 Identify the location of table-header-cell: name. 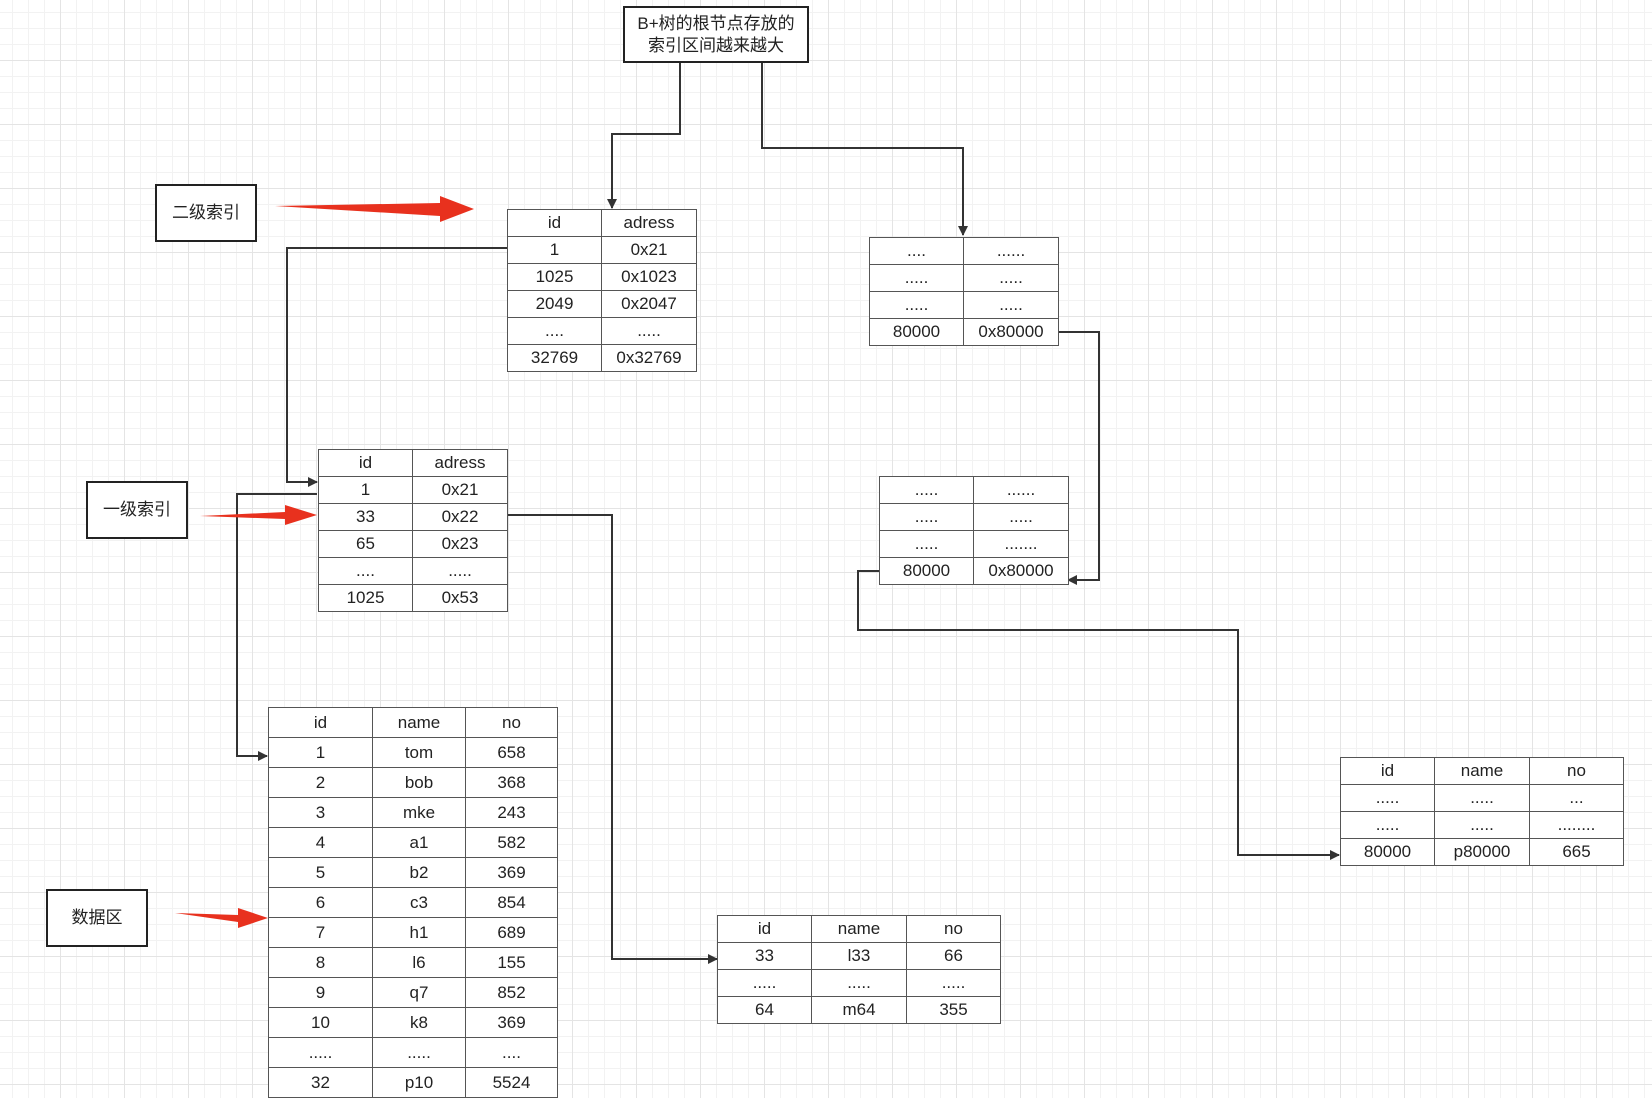
(859, 929).